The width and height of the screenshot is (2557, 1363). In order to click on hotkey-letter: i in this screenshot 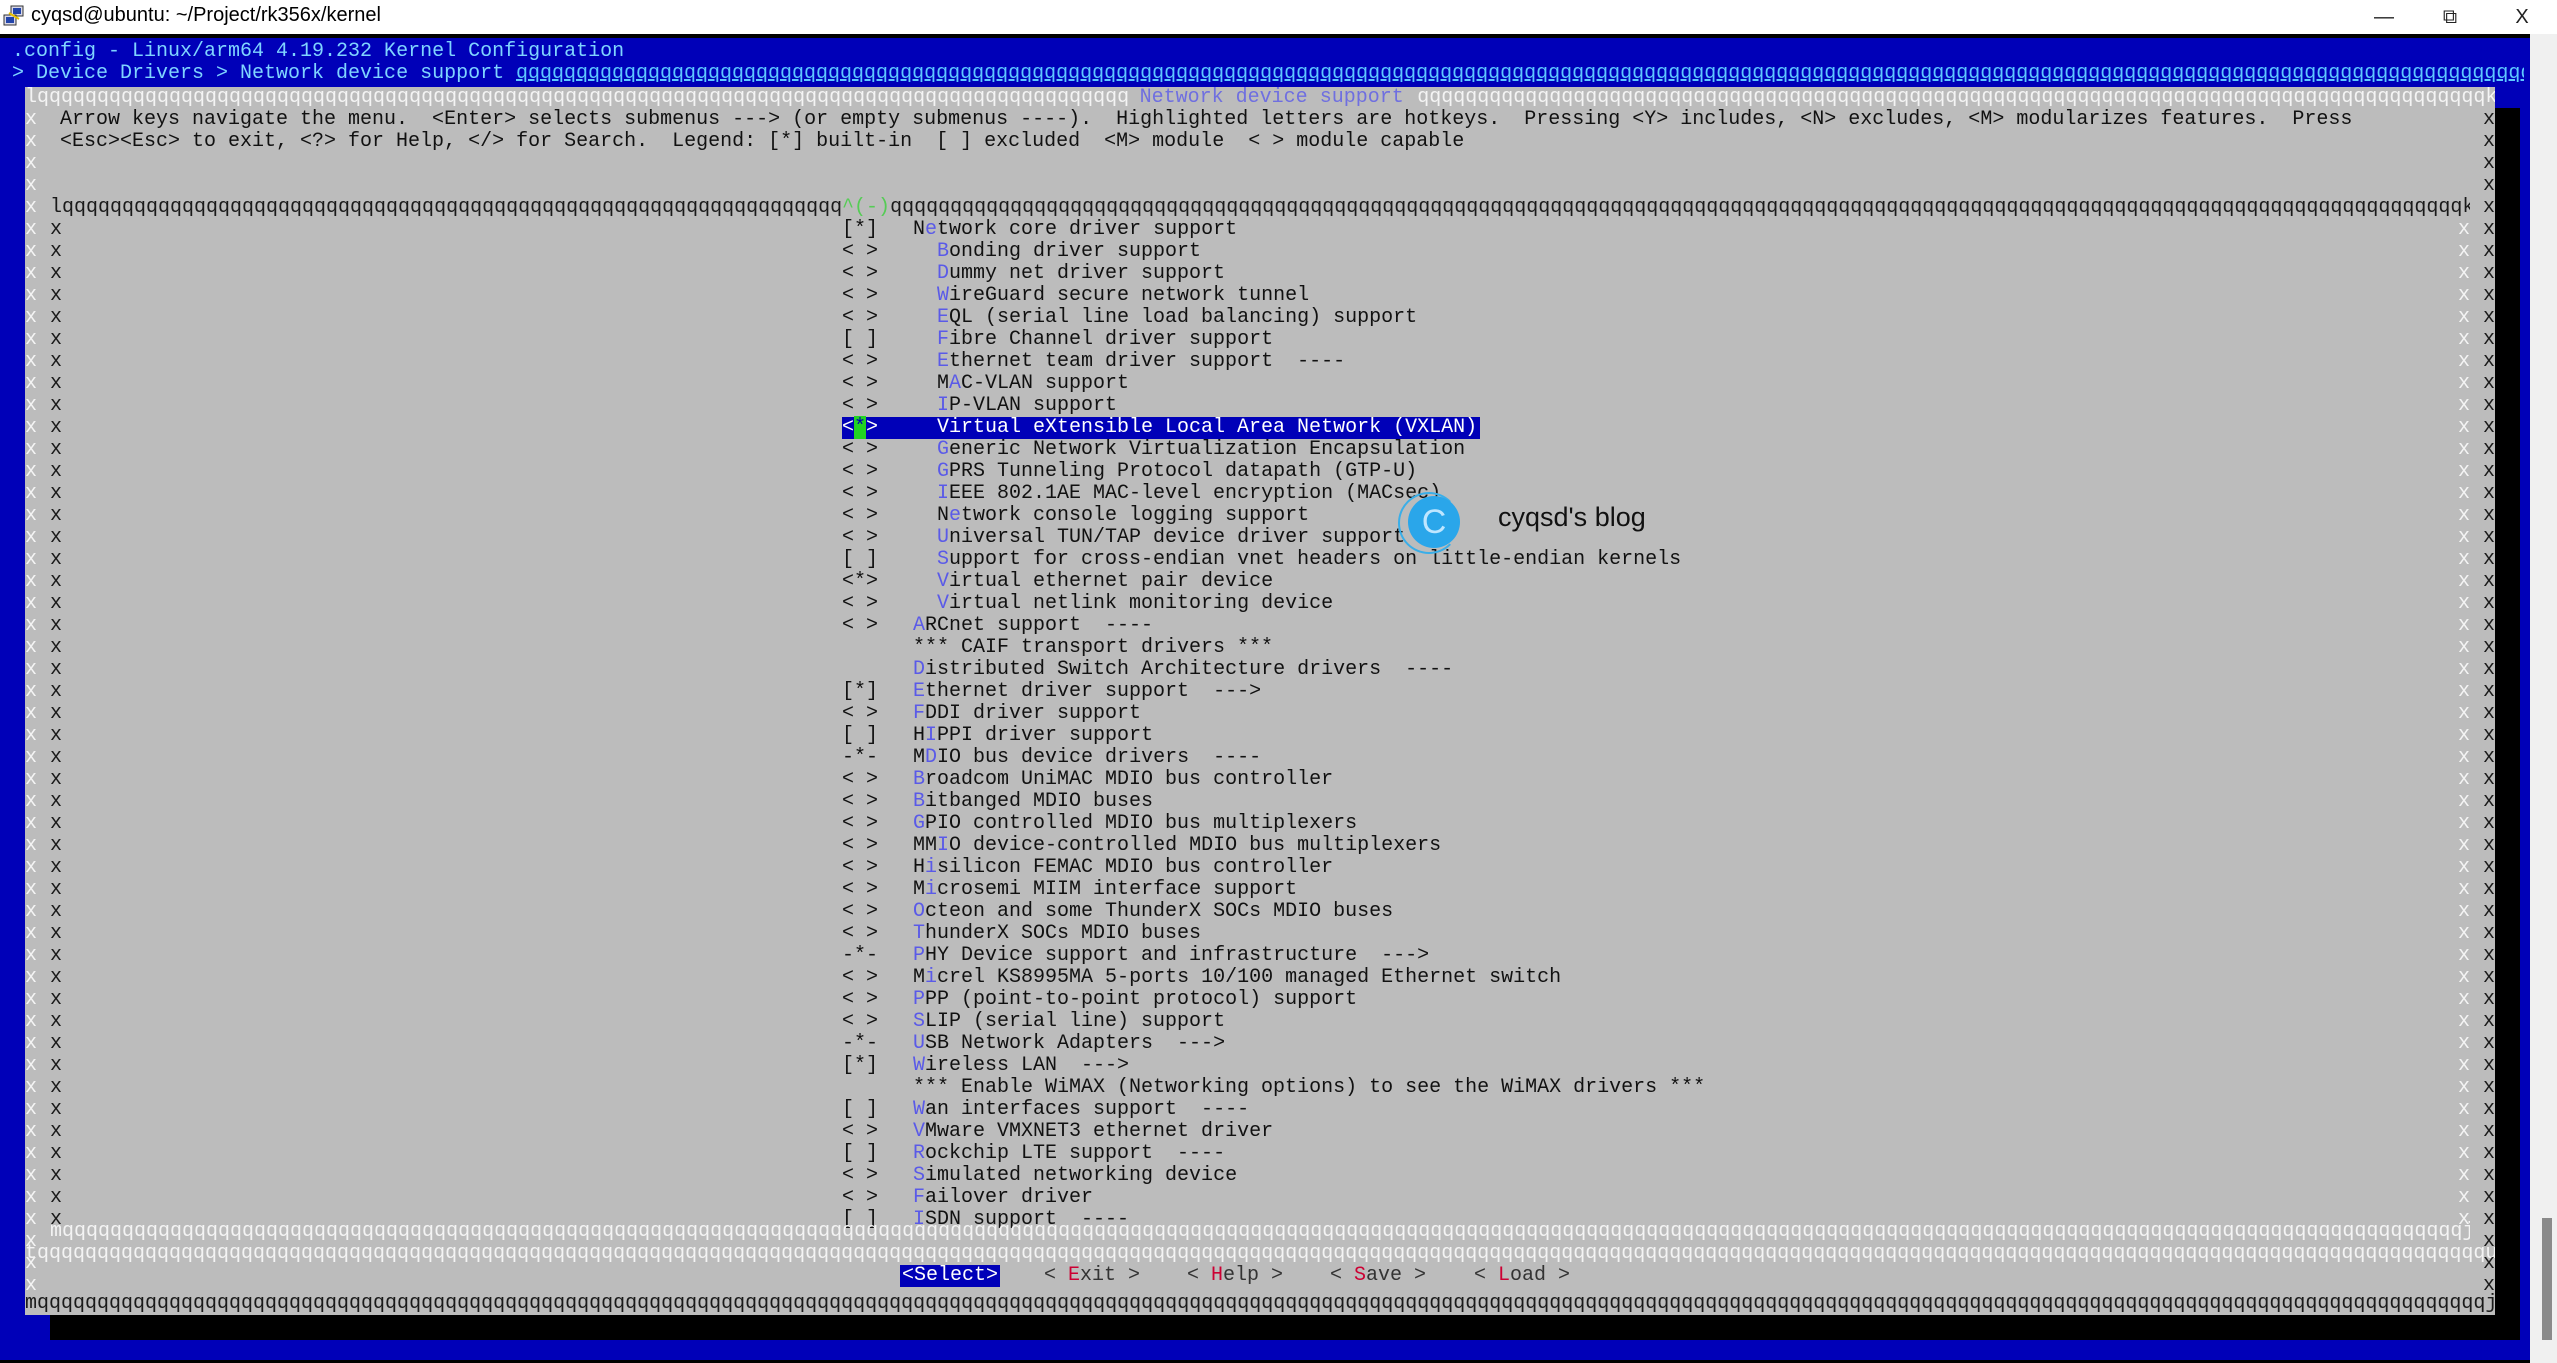, I will do `click(931, 977)`.